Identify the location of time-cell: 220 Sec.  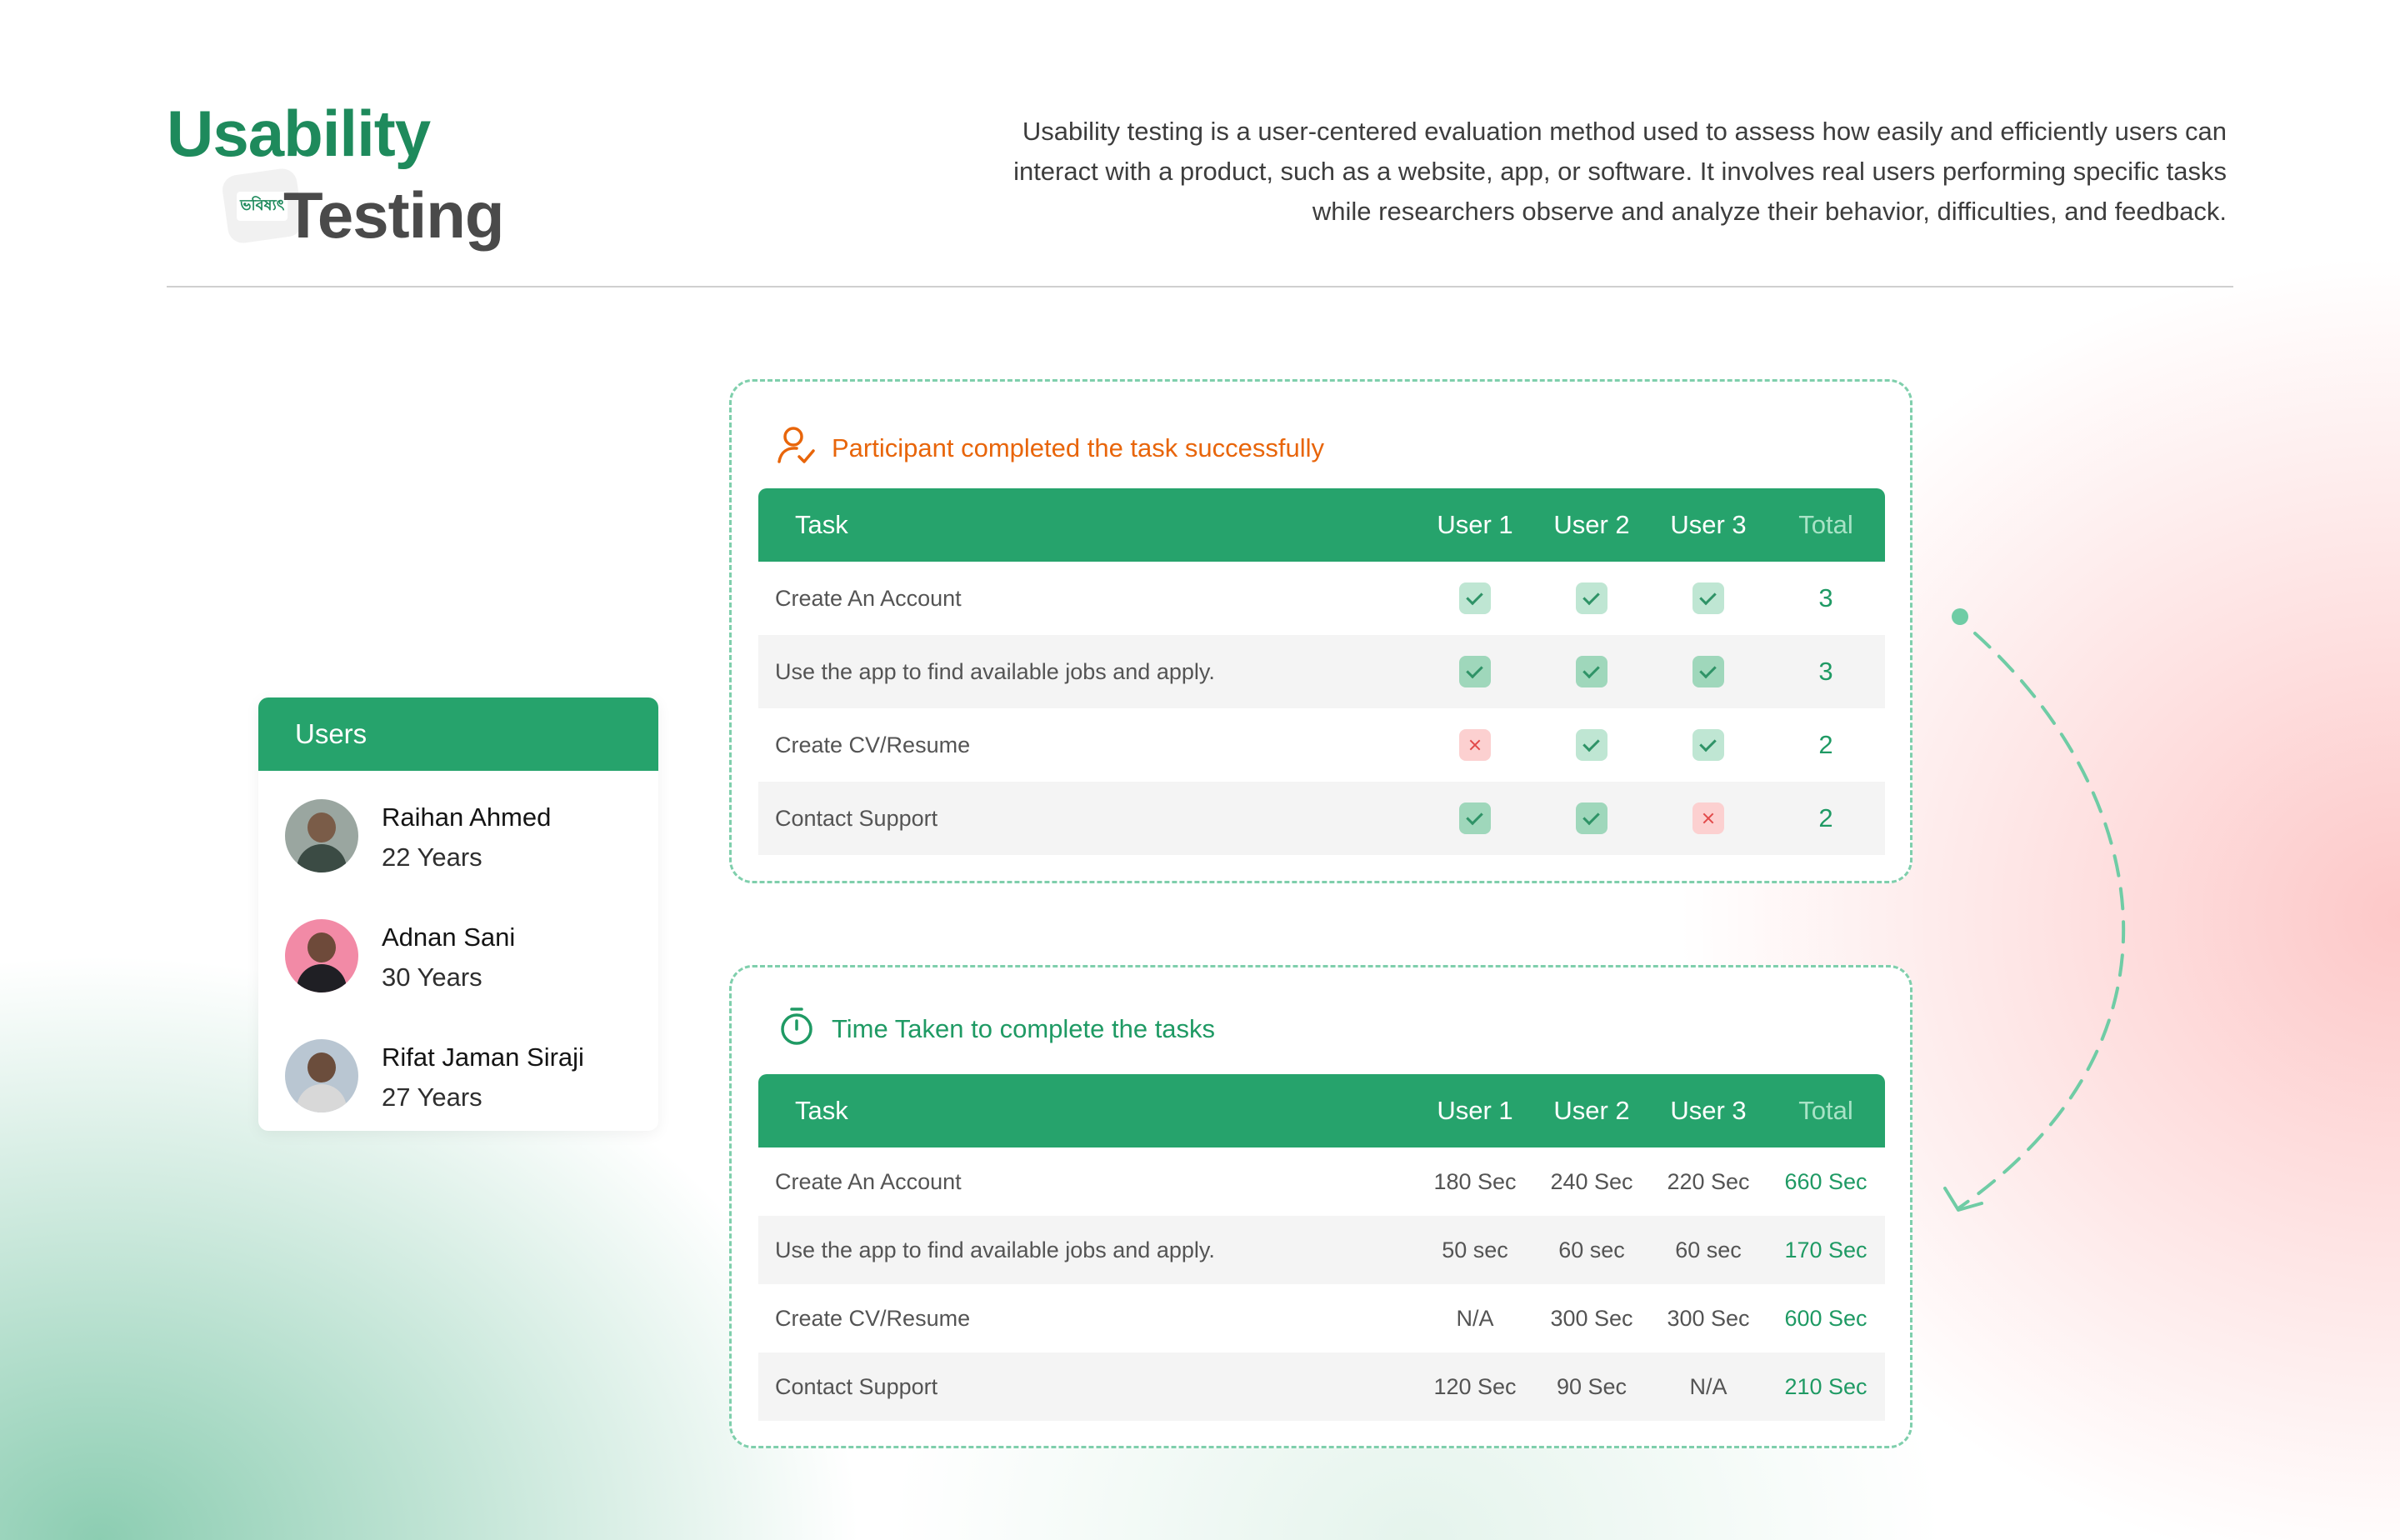
(1708, 1181).